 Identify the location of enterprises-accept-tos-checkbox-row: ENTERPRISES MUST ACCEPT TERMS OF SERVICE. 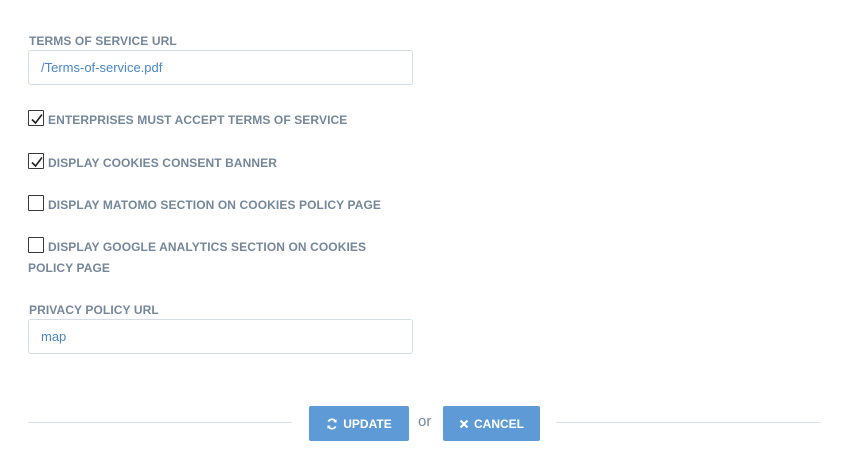
(223, 120).